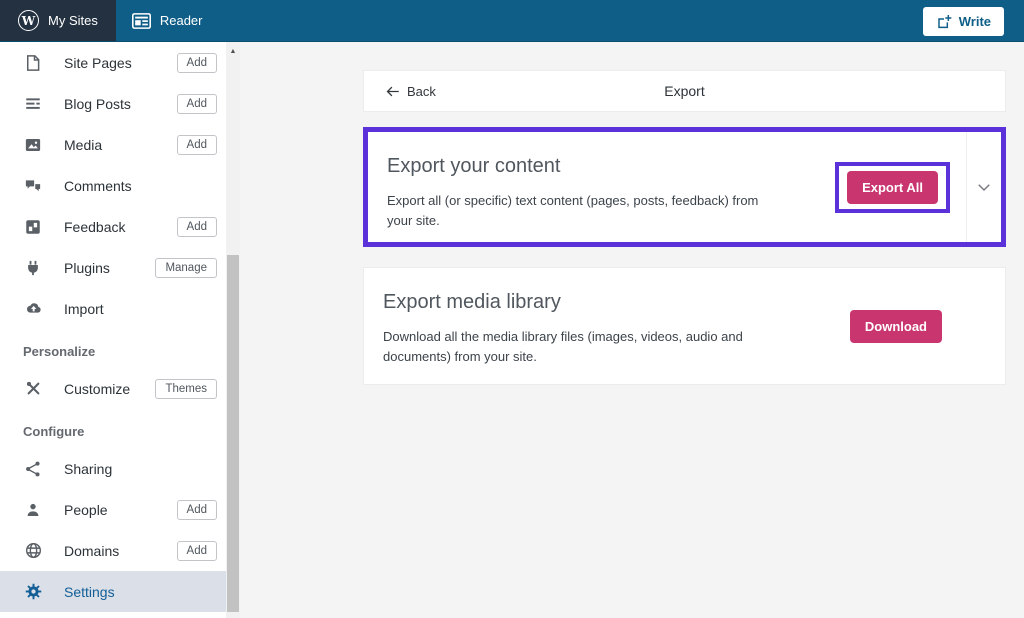 This screenshot has height=618, width=1024. What do you see at coordinates (33, 145) in the screenshot?
I see `media-icon` at bounding box center [33, 145].